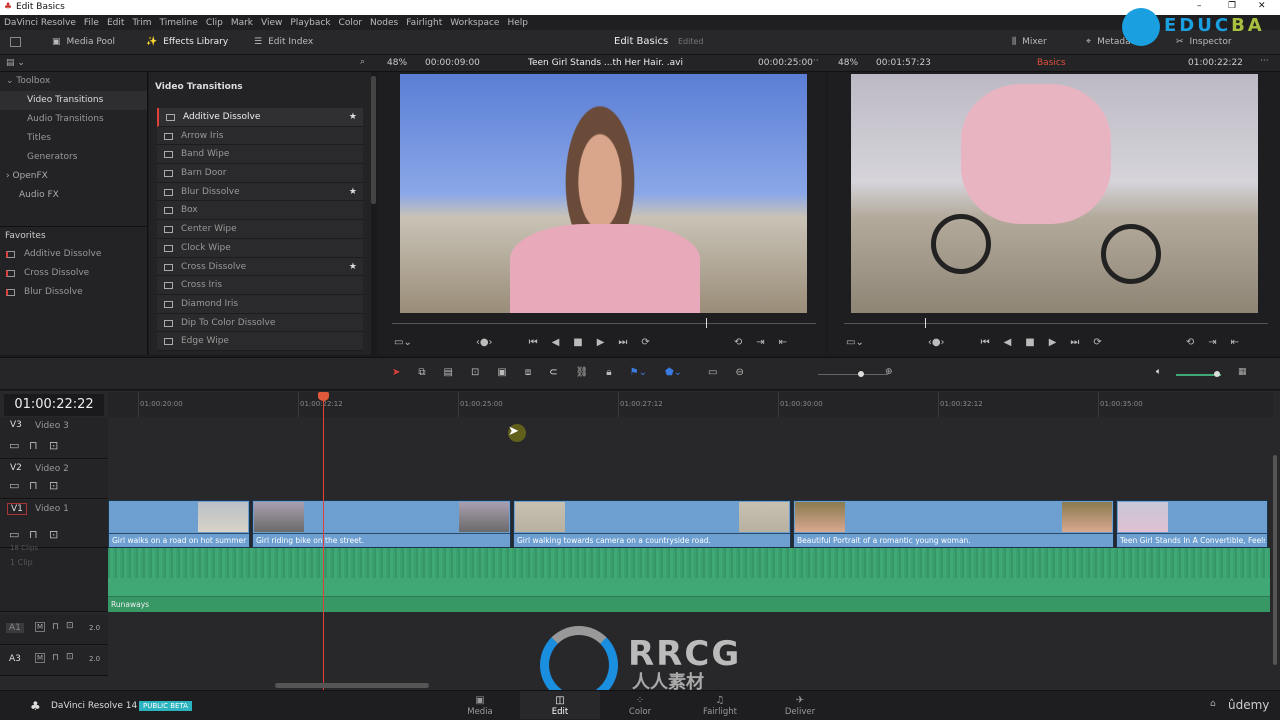  Describe the element at coordinates (1158, 372) in the screenshot. I see `volume-icon: 🔈︎` at that location.